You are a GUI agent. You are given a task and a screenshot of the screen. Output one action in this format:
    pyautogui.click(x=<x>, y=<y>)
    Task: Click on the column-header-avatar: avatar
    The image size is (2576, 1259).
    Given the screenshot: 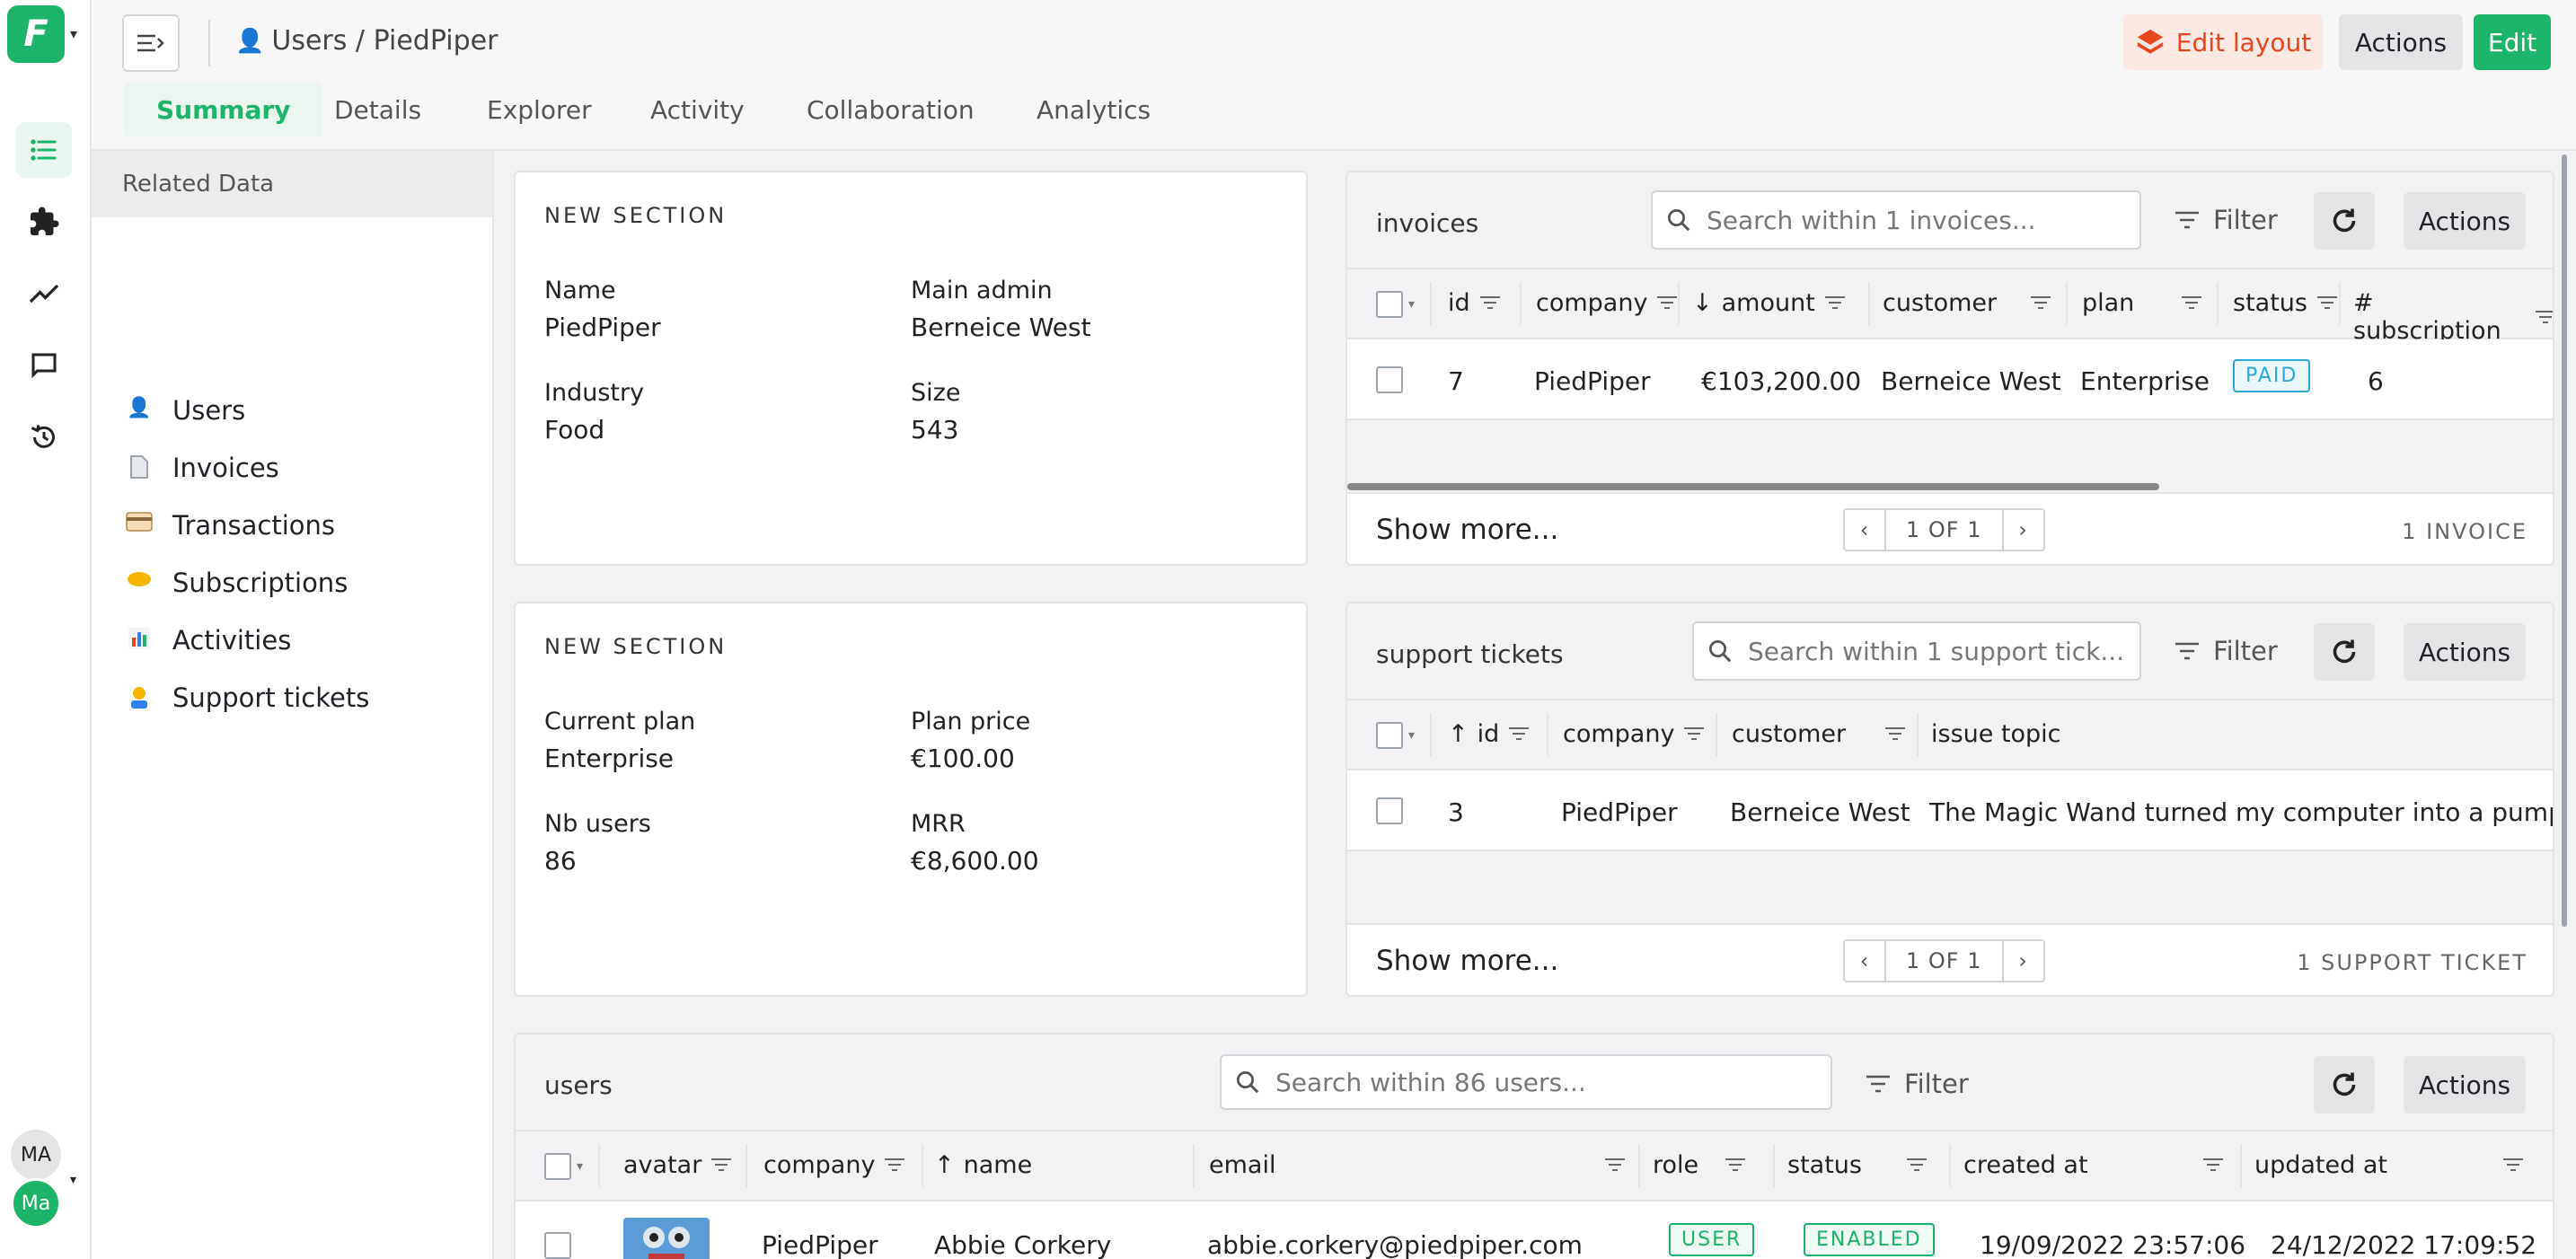 What is the action you would take?
    pyautogui.click(x=677, y=1165)
    